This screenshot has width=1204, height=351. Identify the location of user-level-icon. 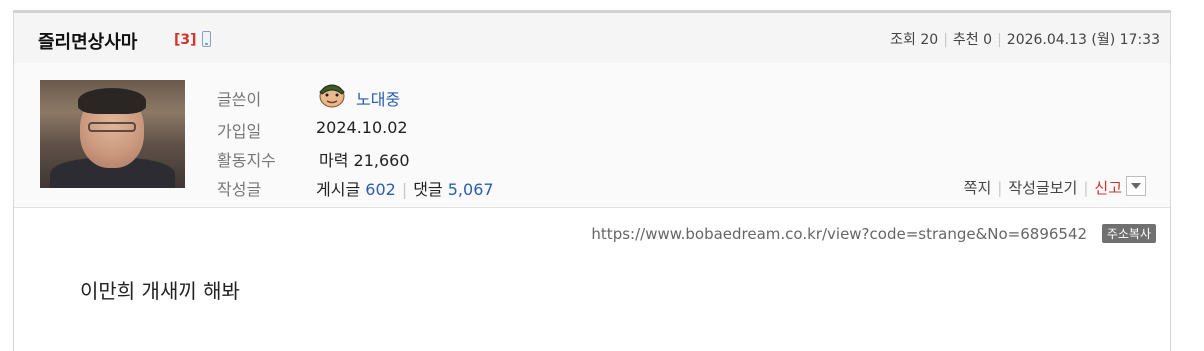
(332, 96).